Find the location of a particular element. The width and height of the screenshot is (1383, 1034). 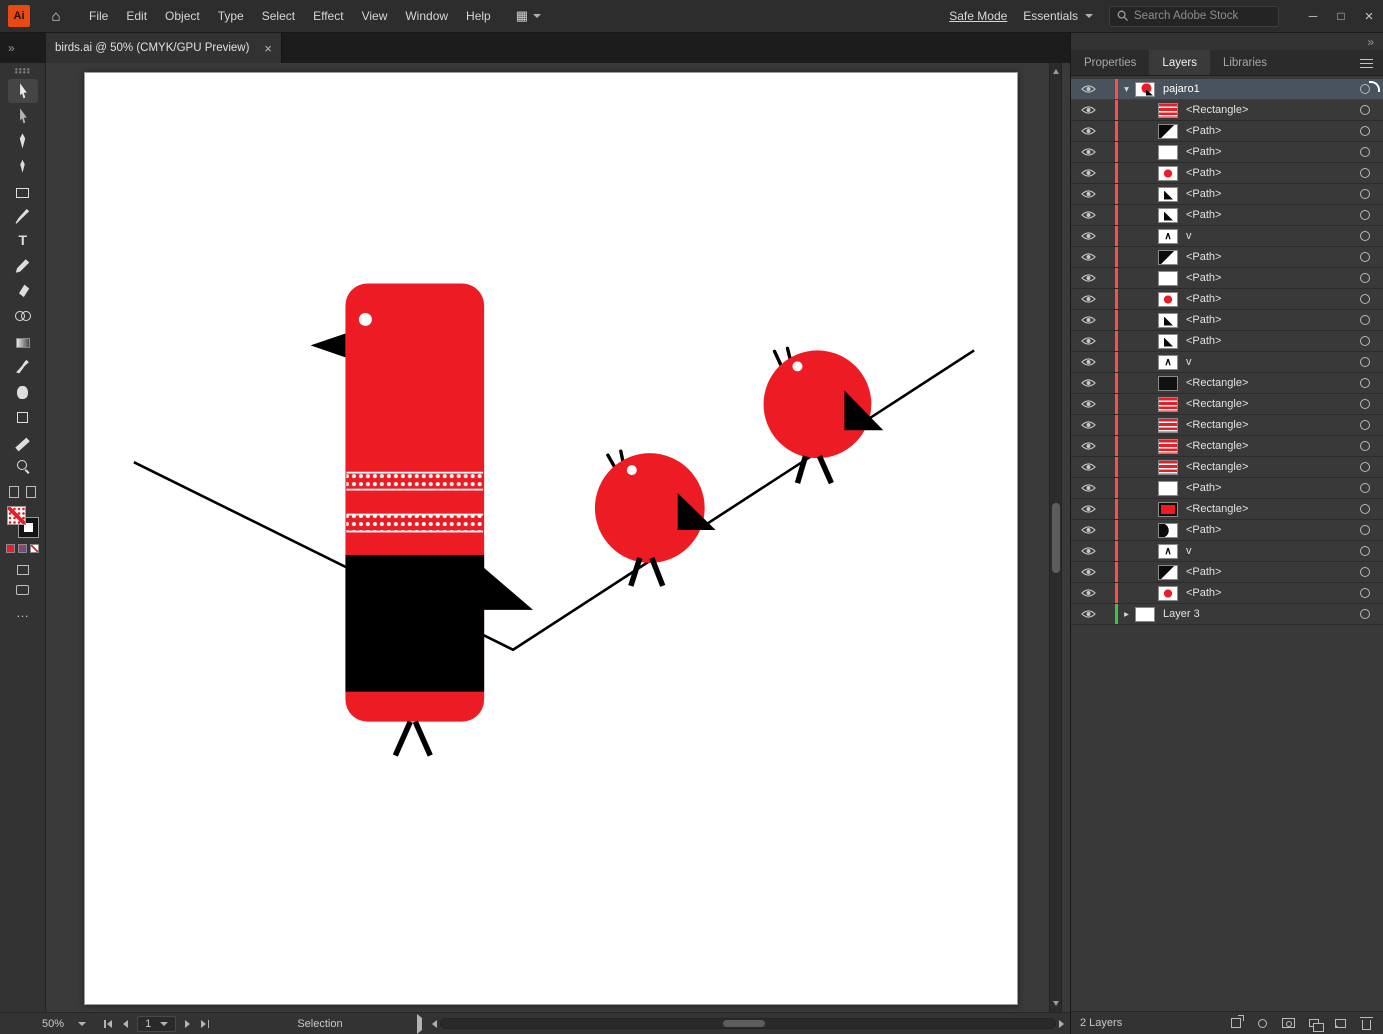

rectangle-tool is located at coordinates (23, 191).